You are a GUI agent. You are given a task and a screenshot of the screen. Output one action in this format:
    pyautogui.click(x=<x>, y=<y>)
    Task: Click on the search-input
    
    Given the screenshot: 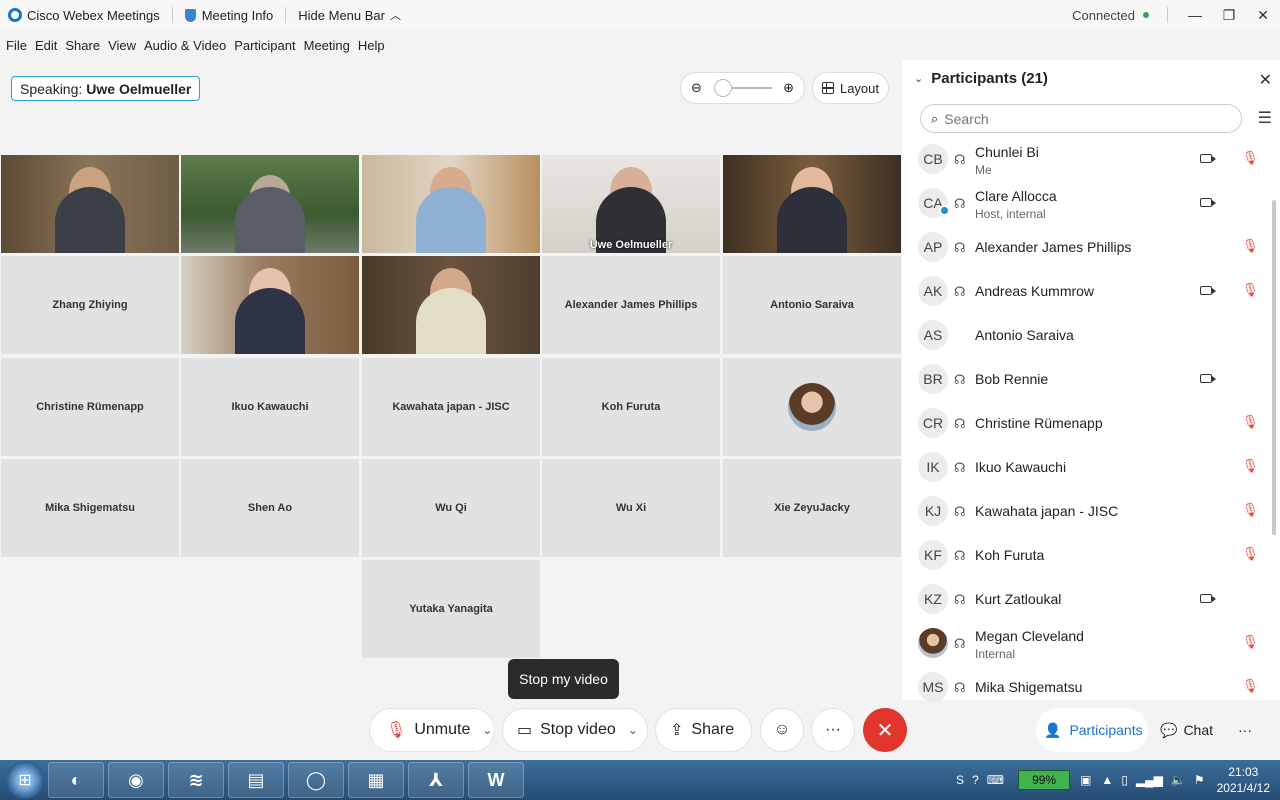 What is the action you would take?
    pyautogui.click(x=1079, y=118)
    